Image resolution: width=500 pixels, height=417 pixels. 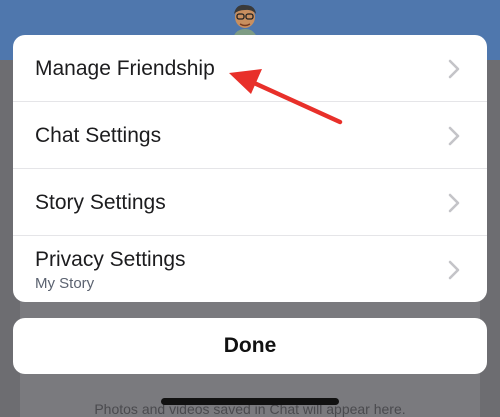 What do you see at coordinates (125, 68) in the screenshot?
I see `menu-item-label: Manage Friendship` at bounding box center [125, 68].